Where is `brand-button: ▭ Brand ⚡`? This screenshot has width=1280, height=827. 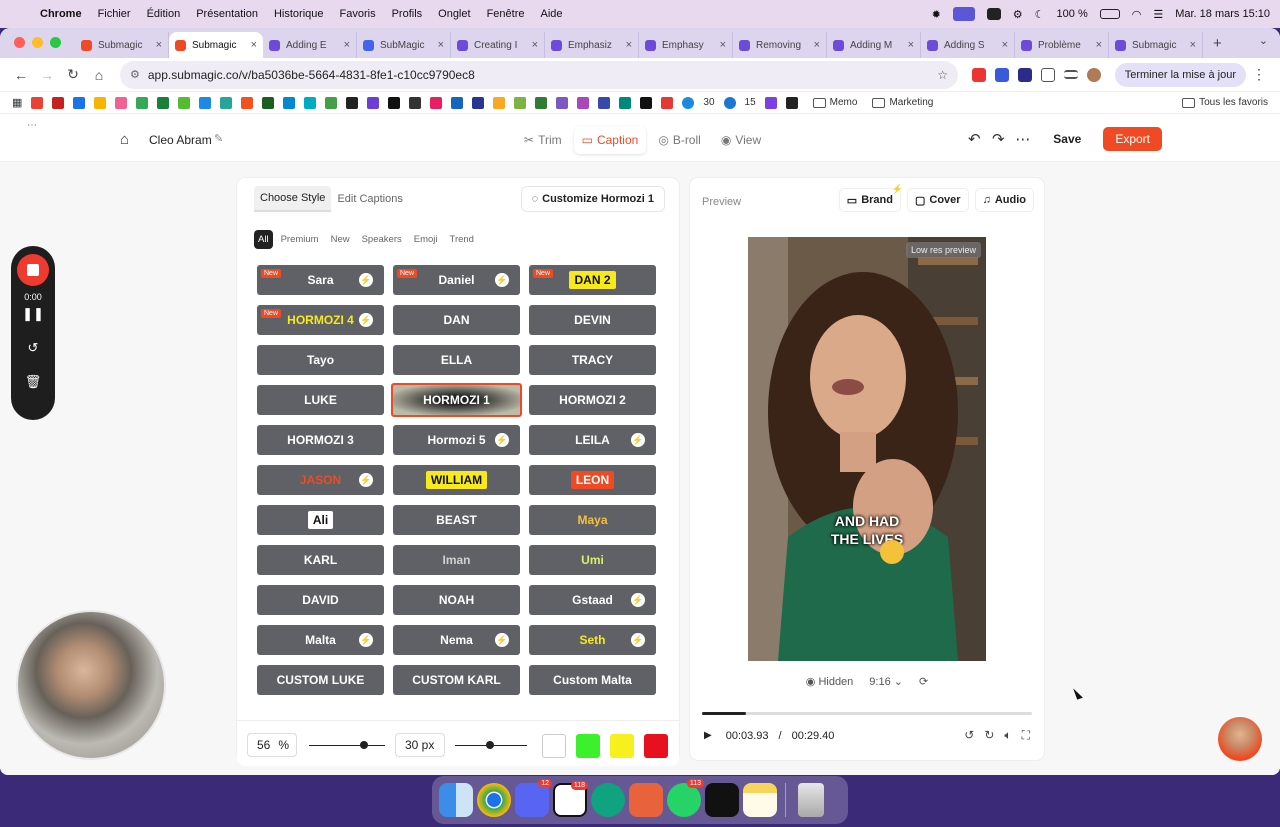 brand-button: ▭ Brand ⚡ is located at coordinates (870, 198).